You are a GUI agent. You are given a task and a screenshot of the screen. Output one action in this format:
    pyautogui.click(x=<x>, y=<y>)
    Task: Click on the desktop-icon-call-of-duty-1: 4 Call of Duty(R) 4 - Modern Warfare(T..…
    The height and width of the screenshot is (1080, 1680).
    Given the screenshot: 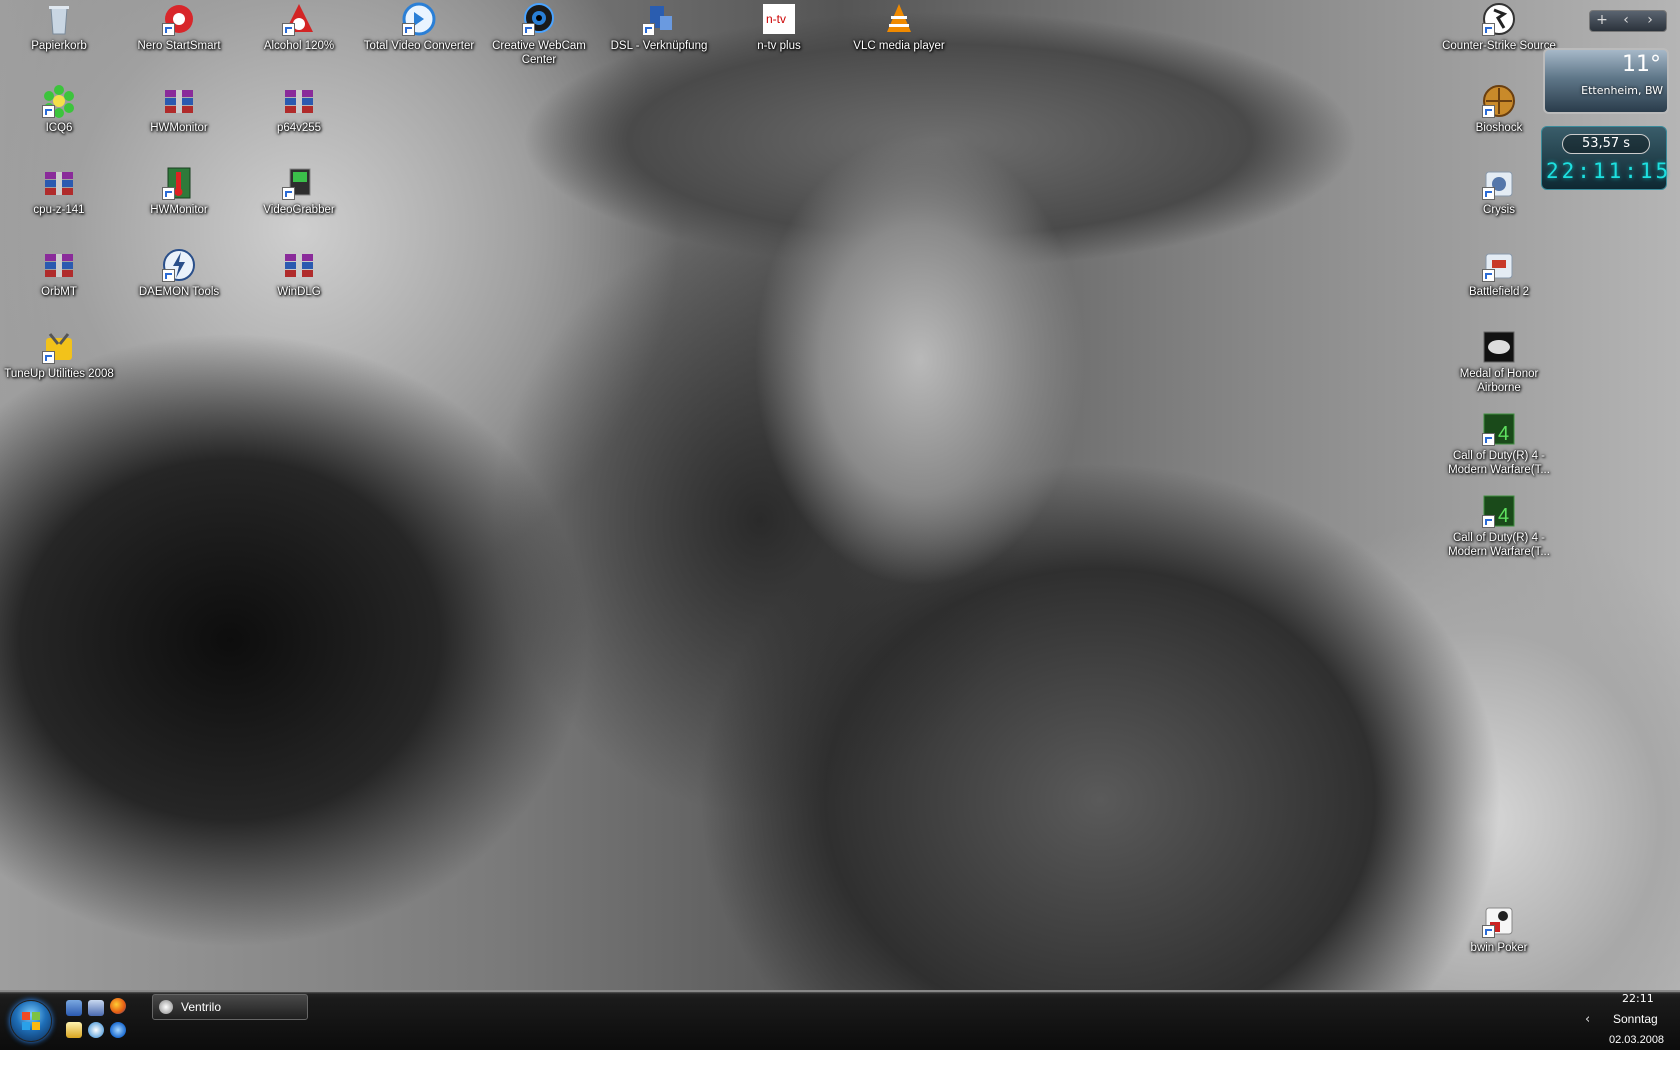 What is the action you would take?
    pyautogui.click(x=1499, y=444)
    